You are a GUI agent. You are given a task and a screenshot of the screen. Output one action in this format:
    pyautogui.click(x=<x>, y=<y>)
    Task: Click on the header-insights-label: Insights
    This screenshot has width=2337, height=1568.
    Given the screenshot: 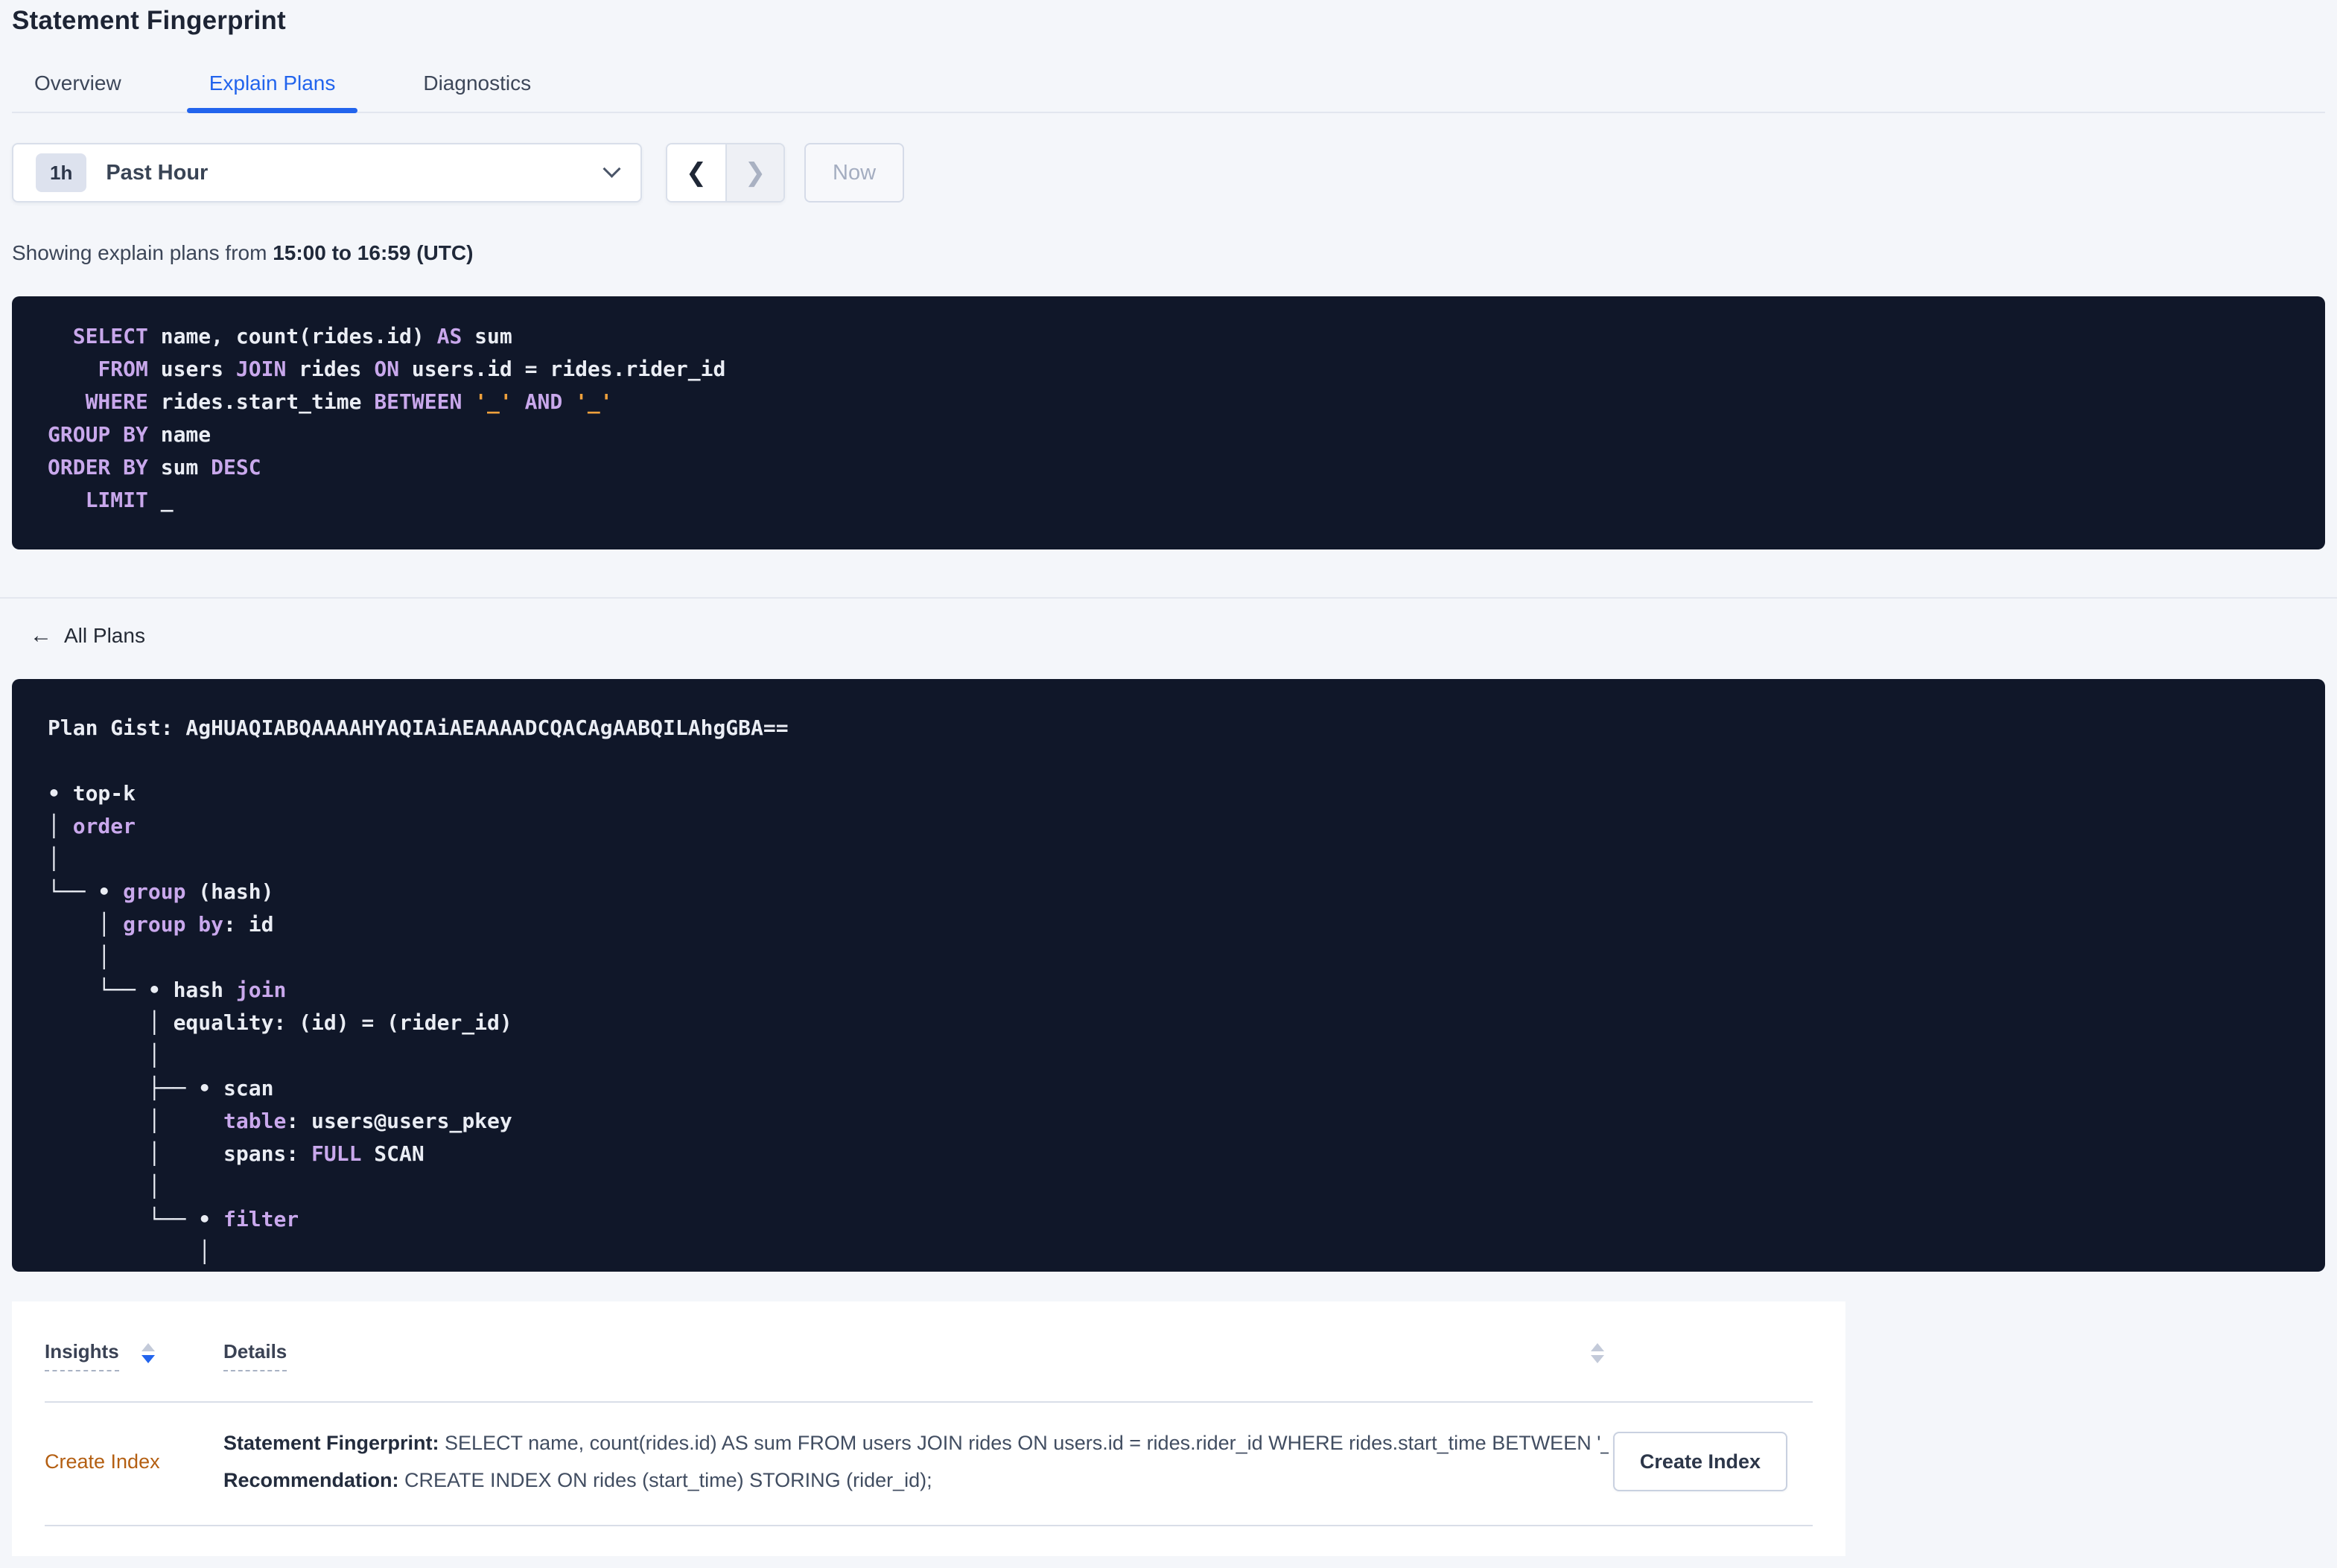 What is the action you would take?
    pyautogui.click(x=82, y=1355)
    